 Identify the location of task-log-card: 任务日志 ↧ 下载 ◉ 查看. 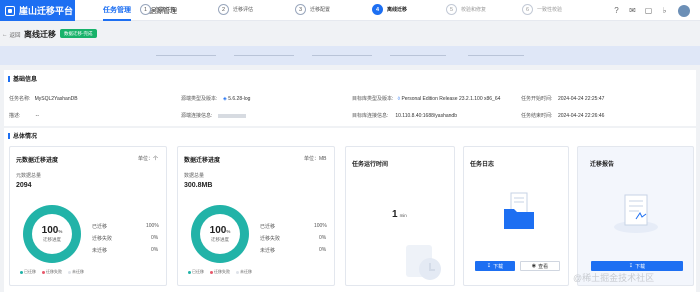
(516, 216).